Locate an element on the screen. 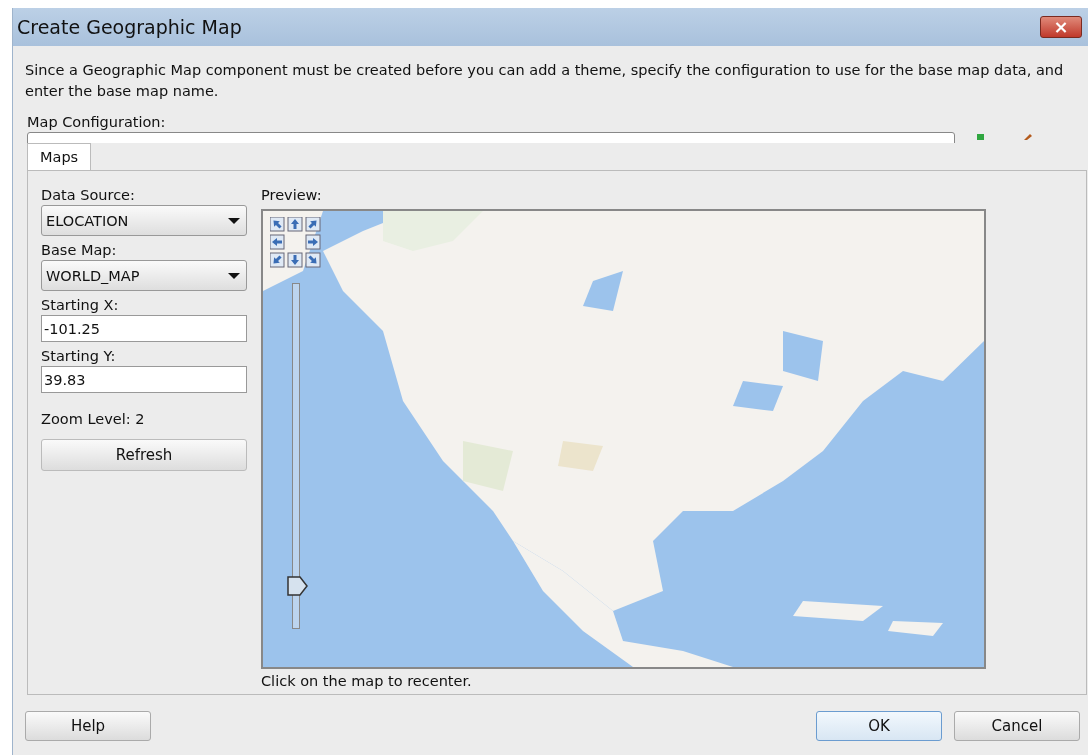 The height and width of the screenshot is (755, 1088). help-button: Help is located at coordinates (88, 726).